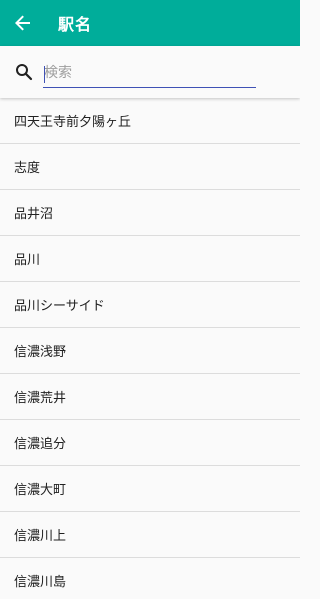 The height and width of the screenshot is (599, 320). What do you see at coordinates (150, 489) in the screenshot?
I see `station-list-item: 信濃大町` at bounding box center [150, 489].